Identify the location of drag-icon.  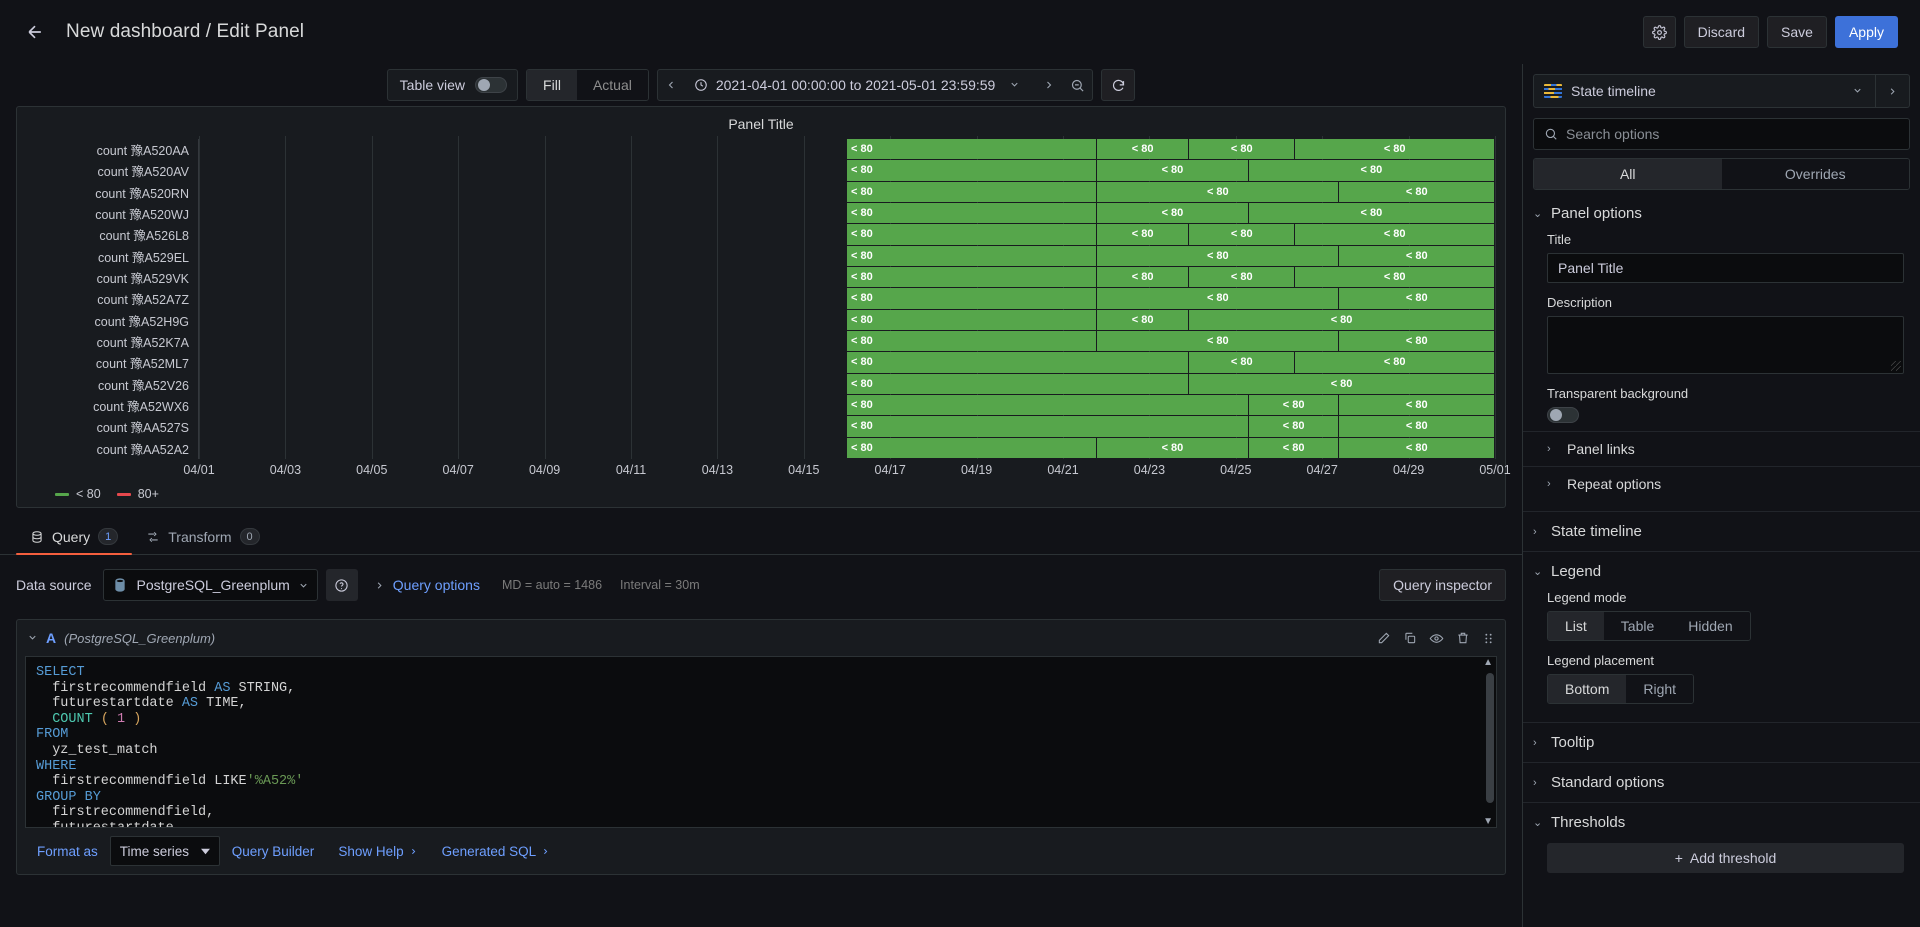
(1488, 638).